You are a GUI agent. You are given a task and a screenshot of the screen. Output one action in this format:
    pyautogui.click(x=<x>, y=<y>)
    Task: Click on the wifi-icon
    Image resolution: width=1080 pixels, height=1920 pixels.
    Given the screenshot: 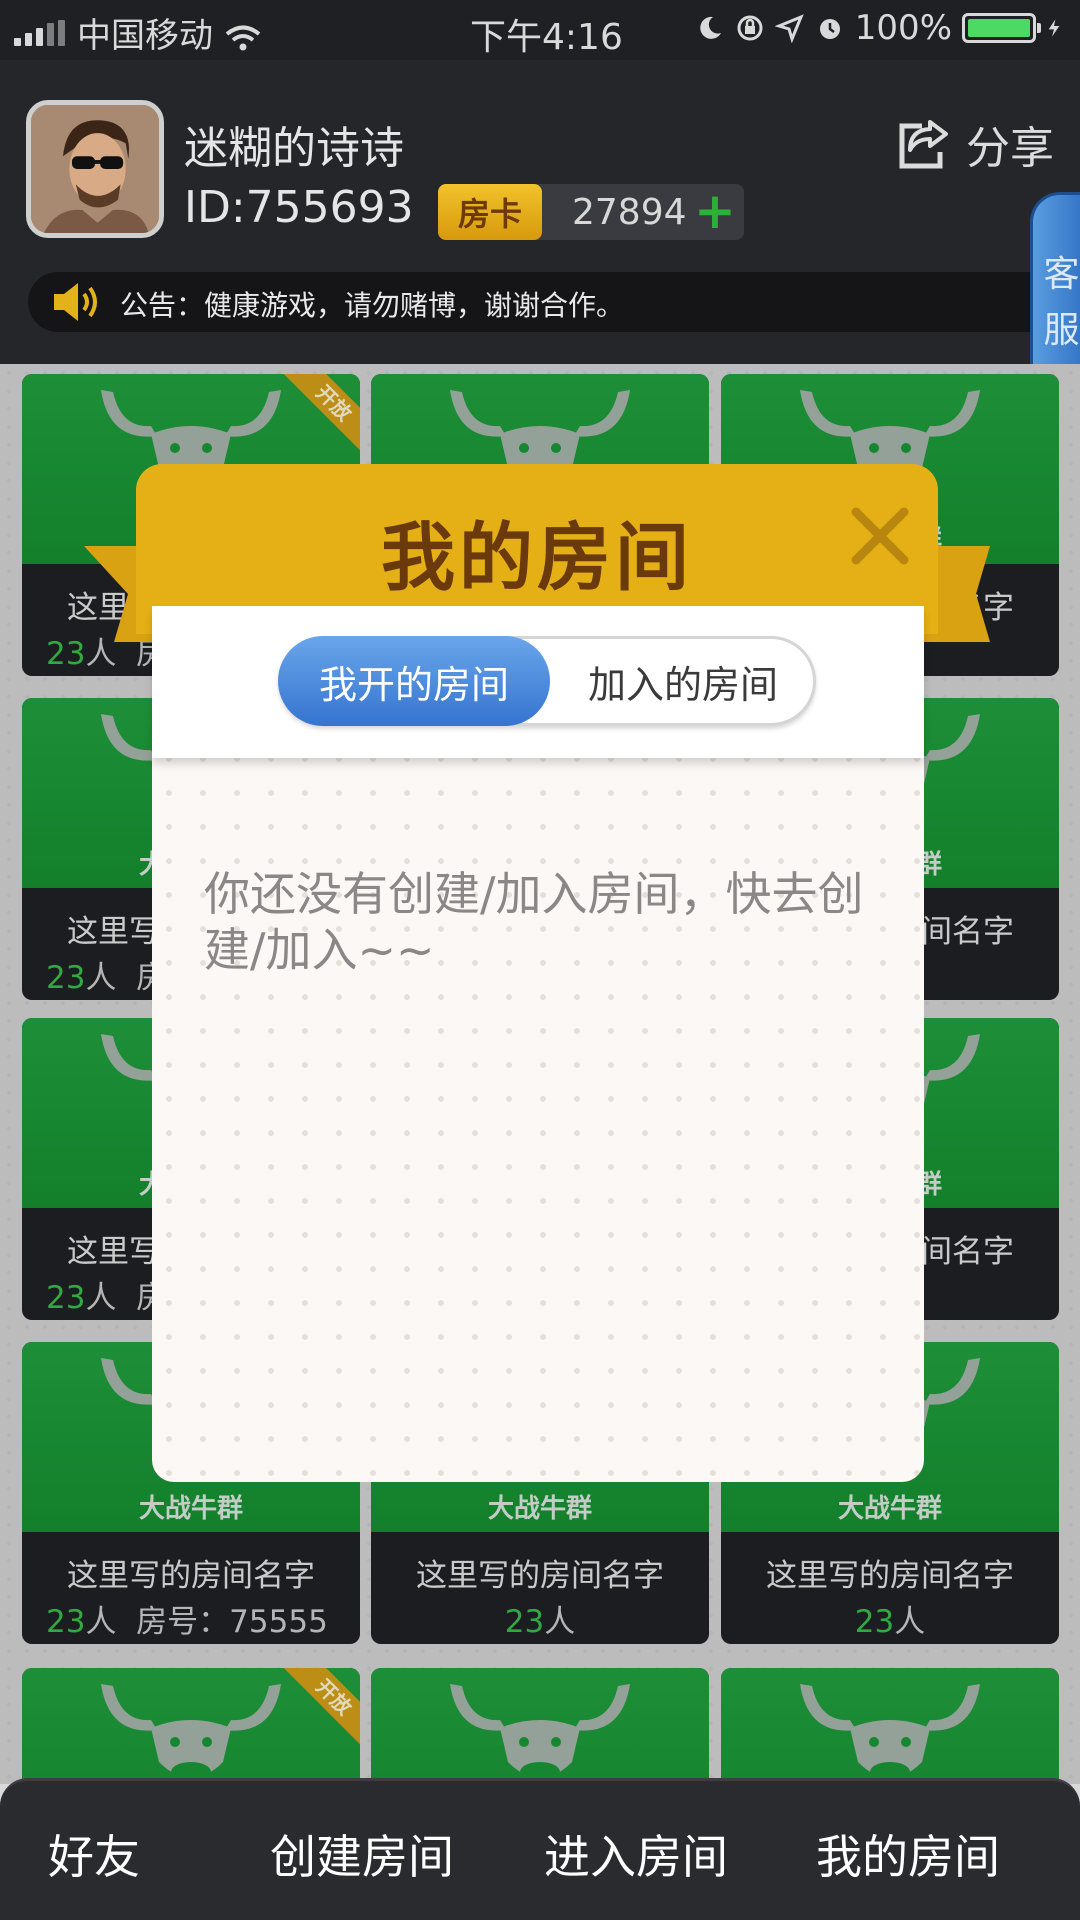 What is the action you would take?
    pyautogui.click(x=243, y=35)
    